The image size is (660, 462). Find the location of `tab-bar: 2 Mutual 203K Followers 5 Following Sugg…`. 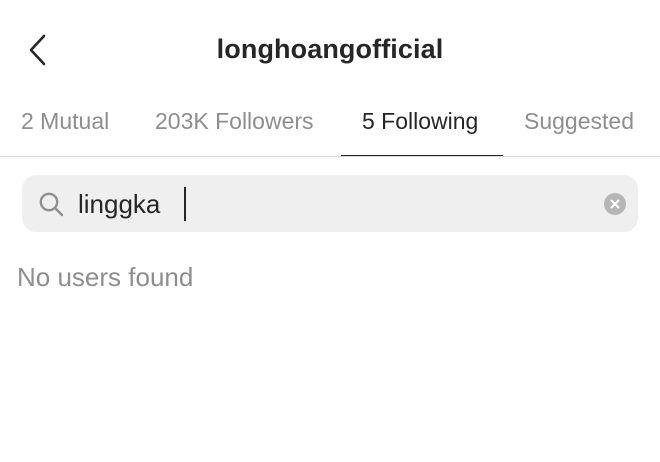

tab-bar: 2 Mutual 203K Followers 5 Following Sugg… is located at coordinates (330, 128).